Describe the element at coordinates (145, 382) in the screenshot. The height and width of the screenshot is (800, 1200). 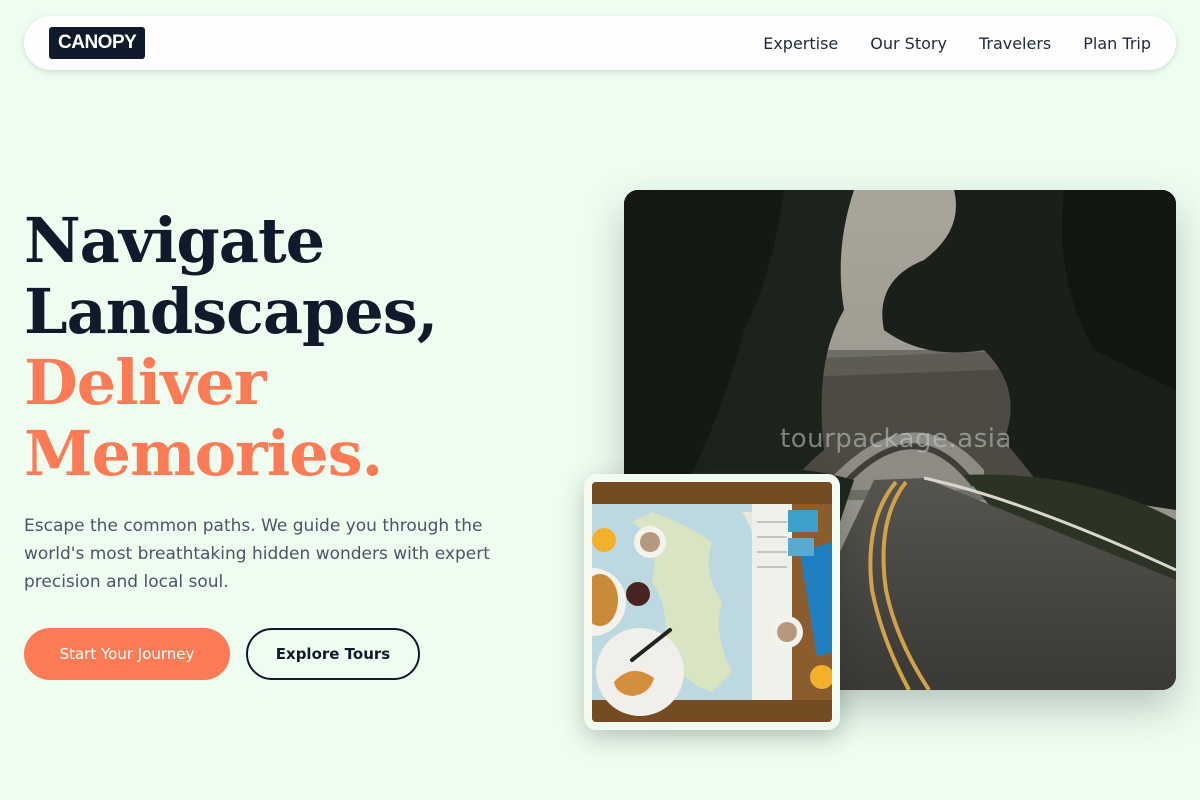
I see `headline-line-3: Deliver` at that location.